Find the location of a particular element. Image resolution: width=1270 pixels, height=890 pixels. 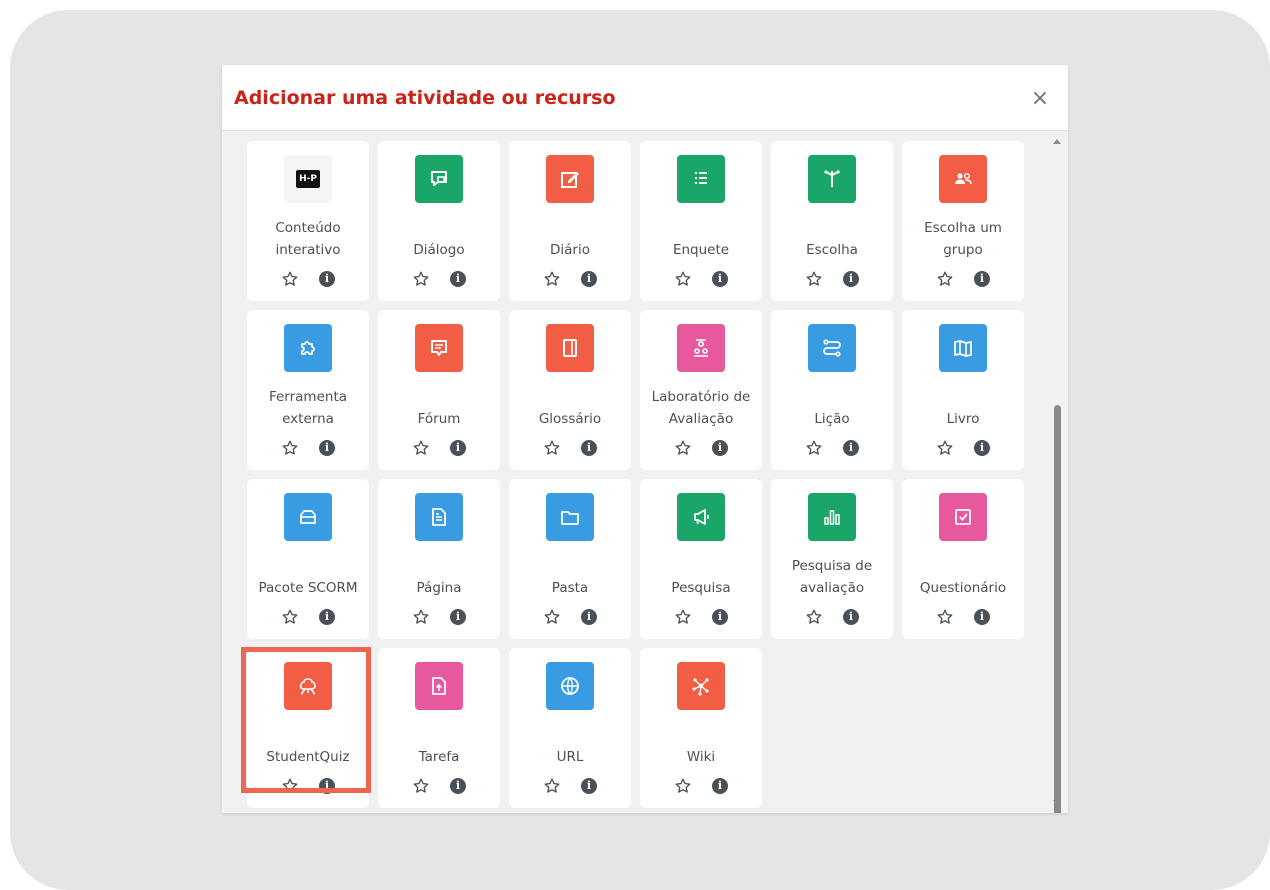

activity-tile: URL i is located at coordinates (570, 728).